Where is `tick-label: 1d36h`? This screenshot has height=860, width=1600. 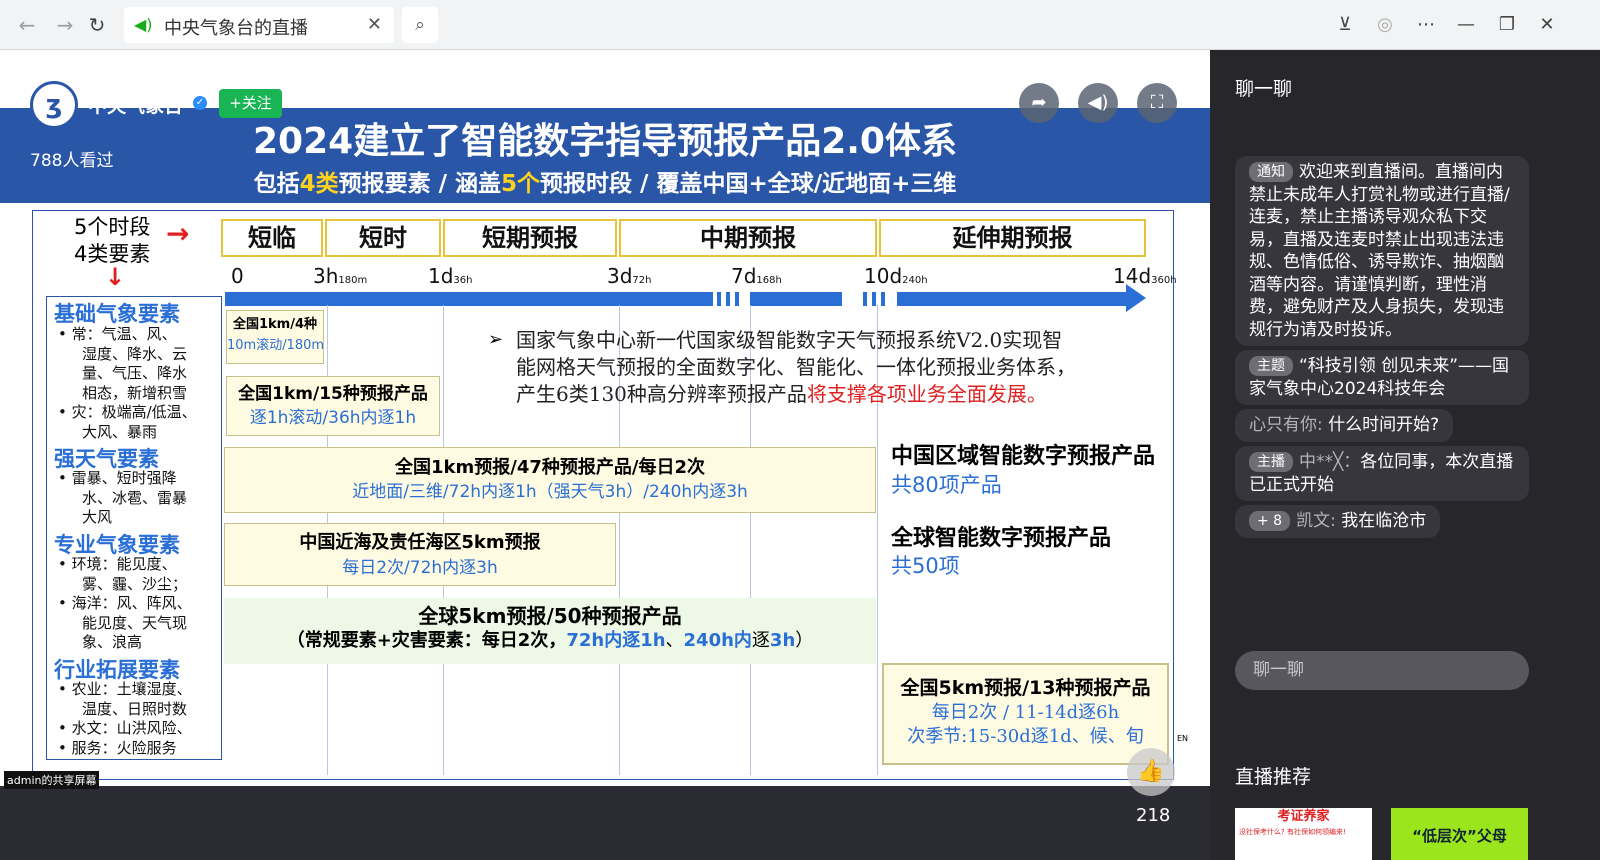
tick-label: 1d36h is located at coordinates (450, 276).